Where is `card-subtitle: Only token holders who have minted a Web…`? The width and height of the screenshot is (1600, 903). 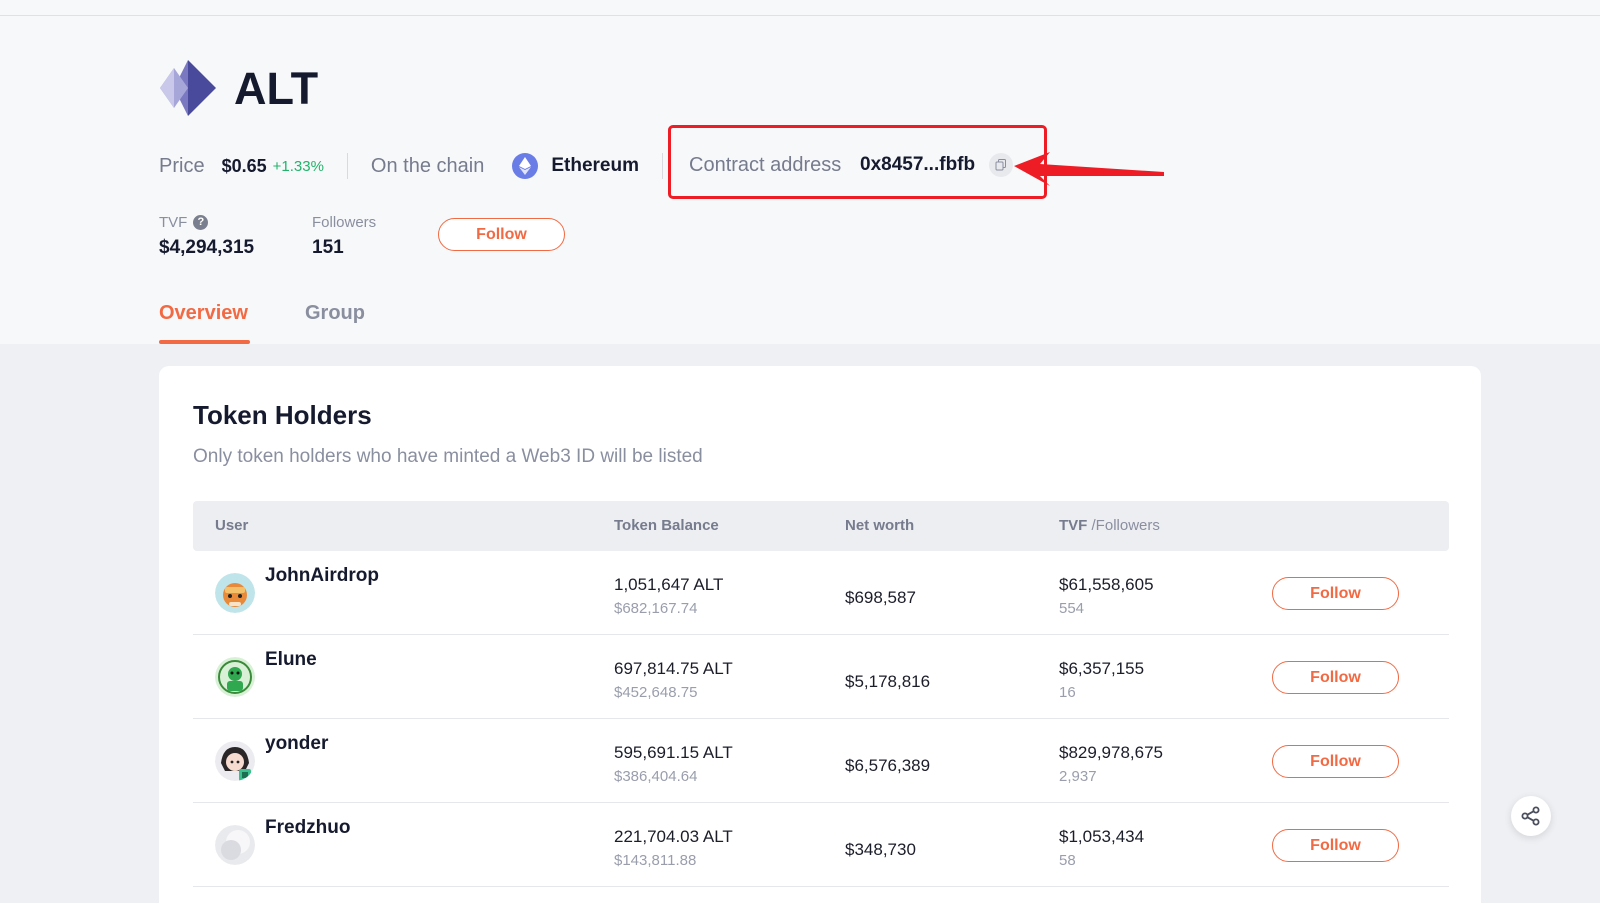
card-subtitle: Only token holders who have minted a Web… is located at coordinates (448, 456).